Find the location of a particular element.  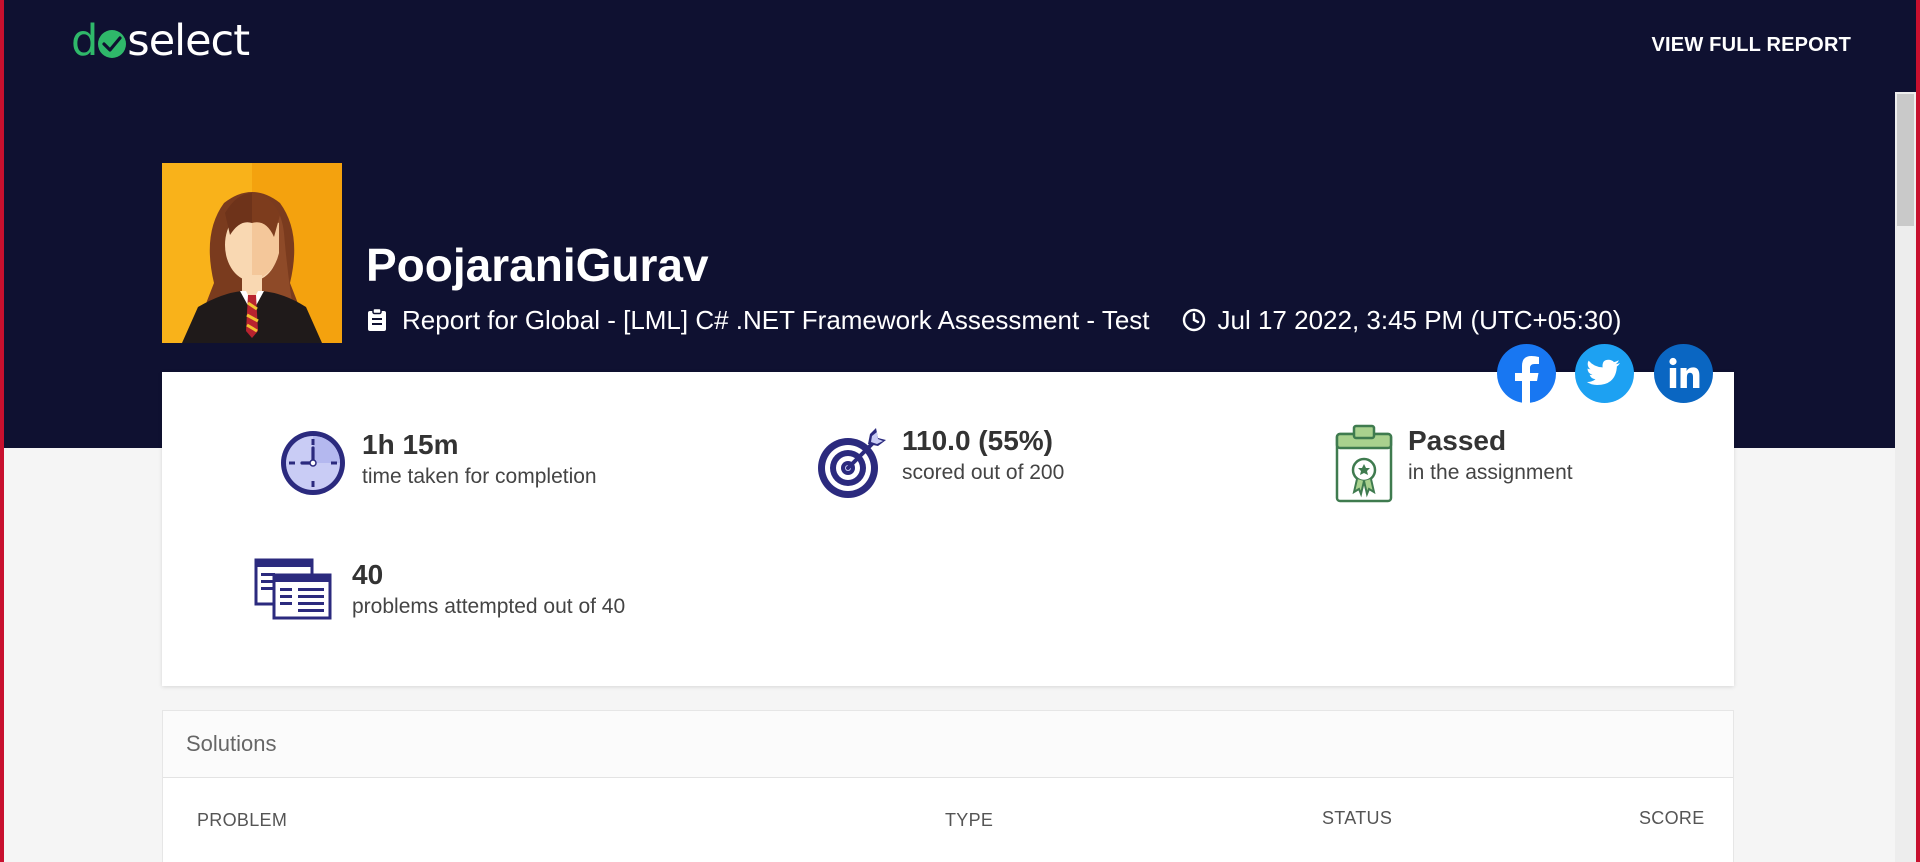

window-frame-left is located at coordinates (2, 431).